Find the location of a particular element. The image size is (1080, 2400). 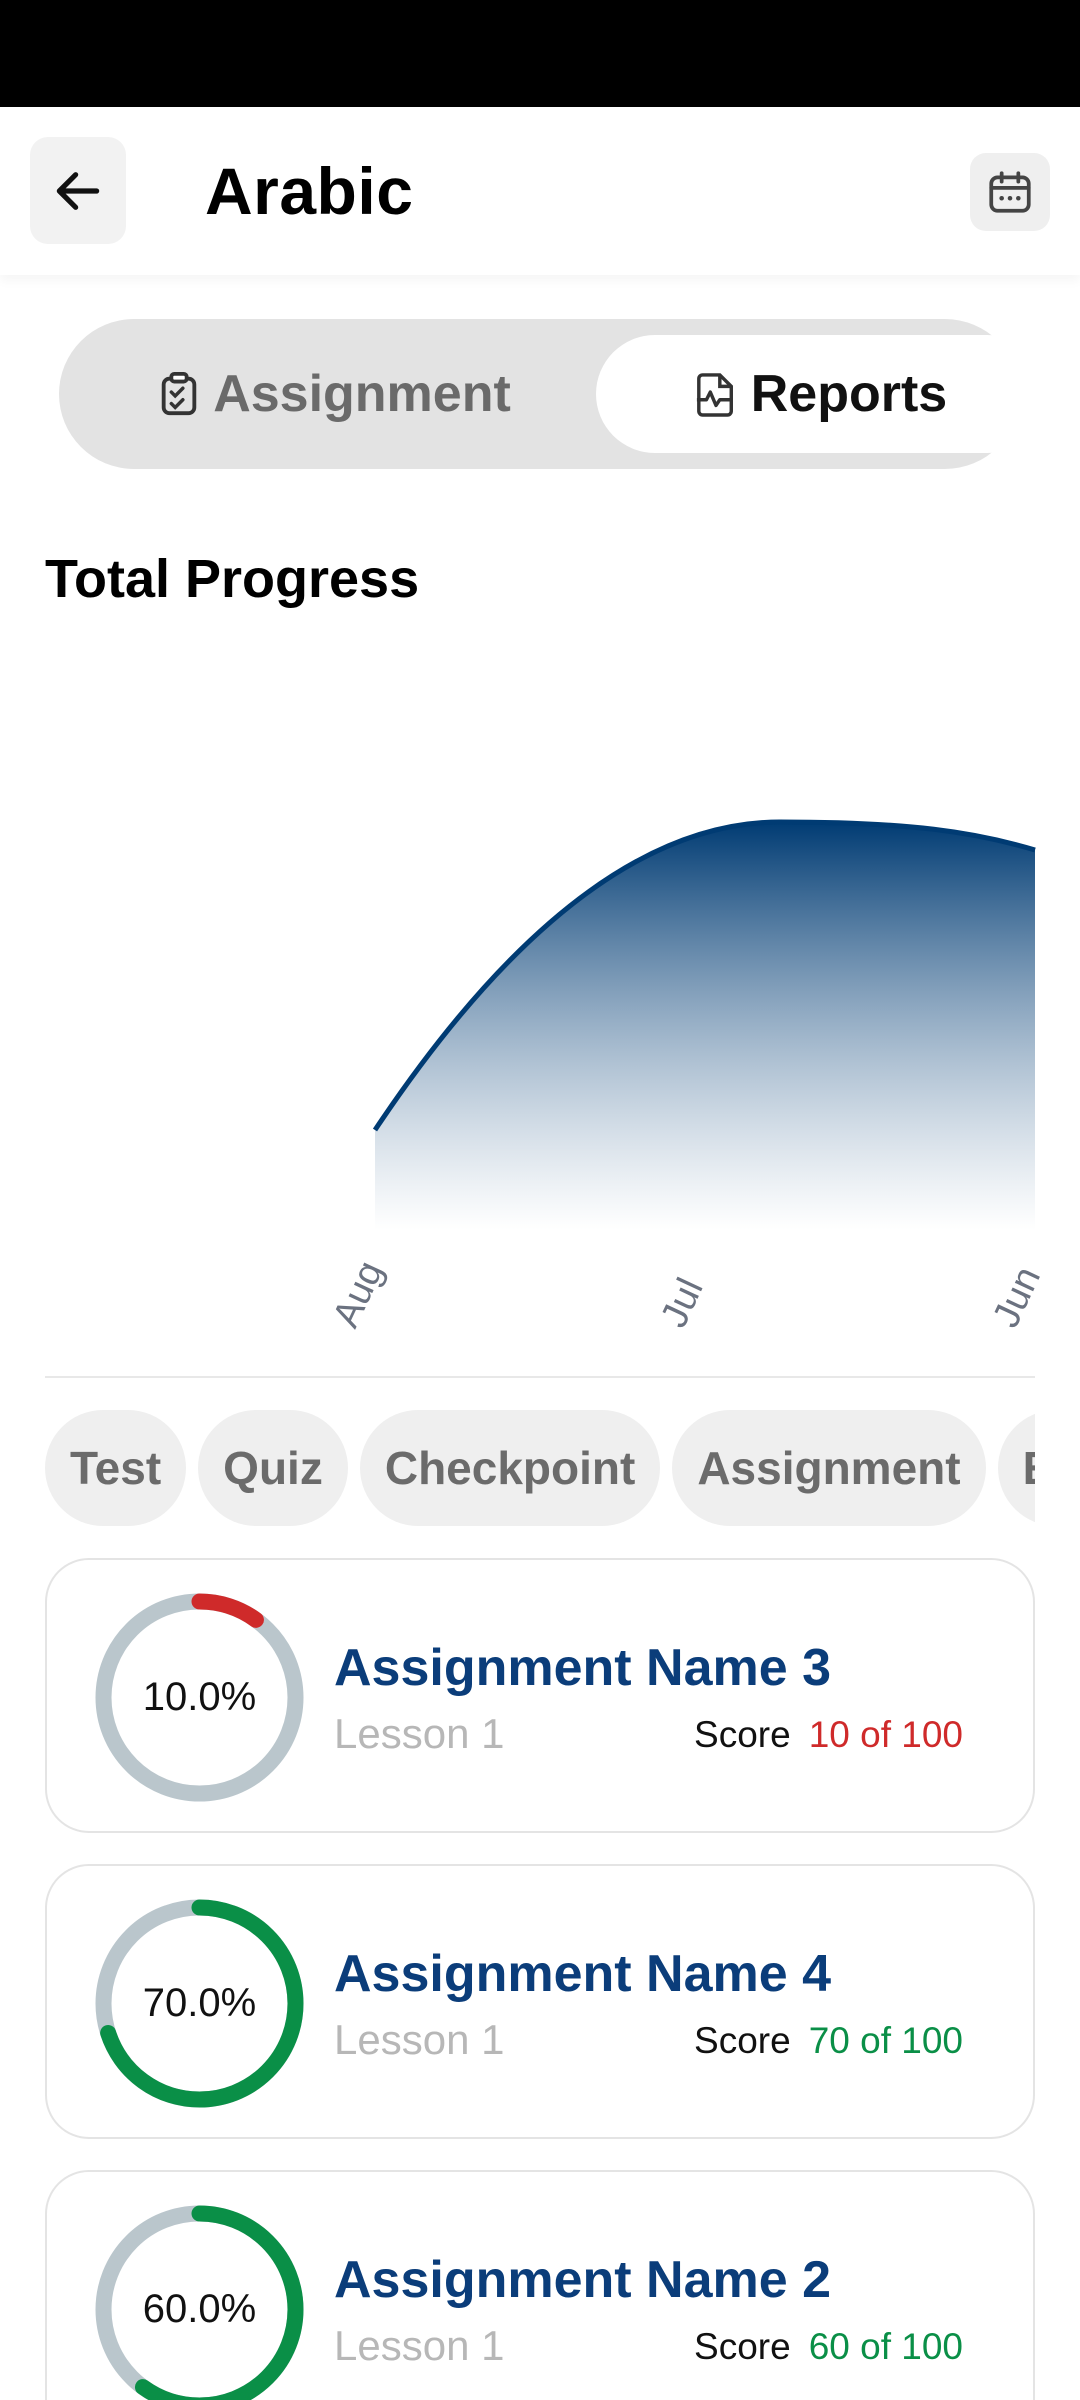

x-tick-label: Aug is located at coordinates (358, 1294).